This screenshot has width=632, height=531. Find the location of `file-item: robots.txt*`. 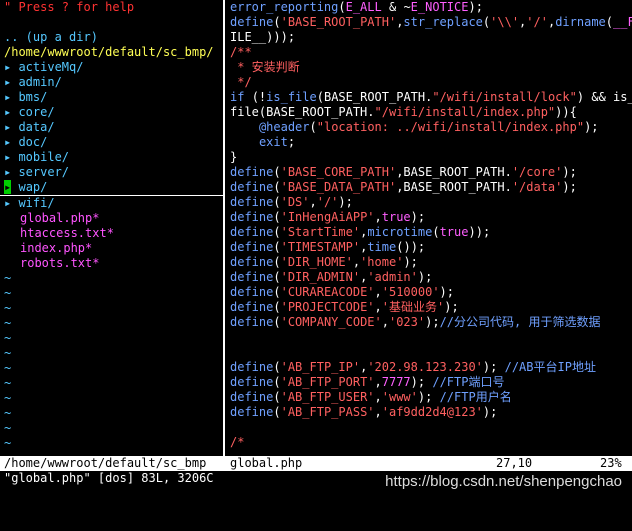

file-item: robots.txt* is located at coordinates (111, 263).